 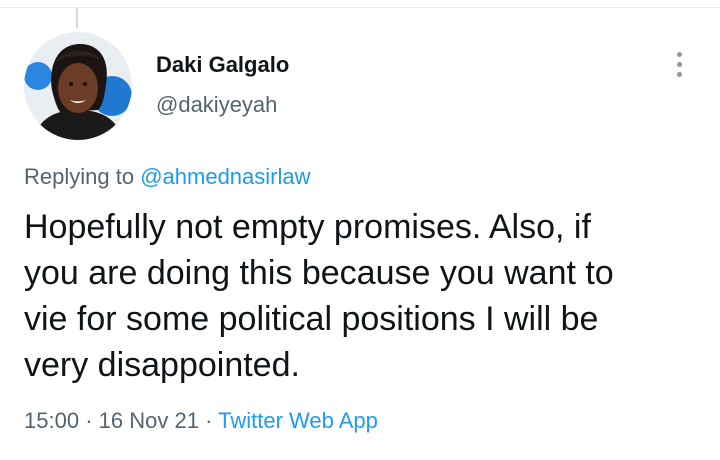 What do you see at coordinates (201, 421) in the screenshot?
I see `tweet-metadata: 15:00 · 16 Nov 21 · Twitter Web App` at bounding box center [201, 421].